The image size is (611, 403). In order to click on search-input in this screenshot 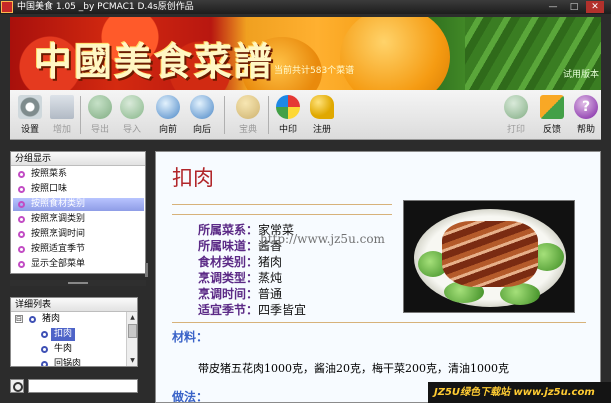, I will do `click(83, 386)`.